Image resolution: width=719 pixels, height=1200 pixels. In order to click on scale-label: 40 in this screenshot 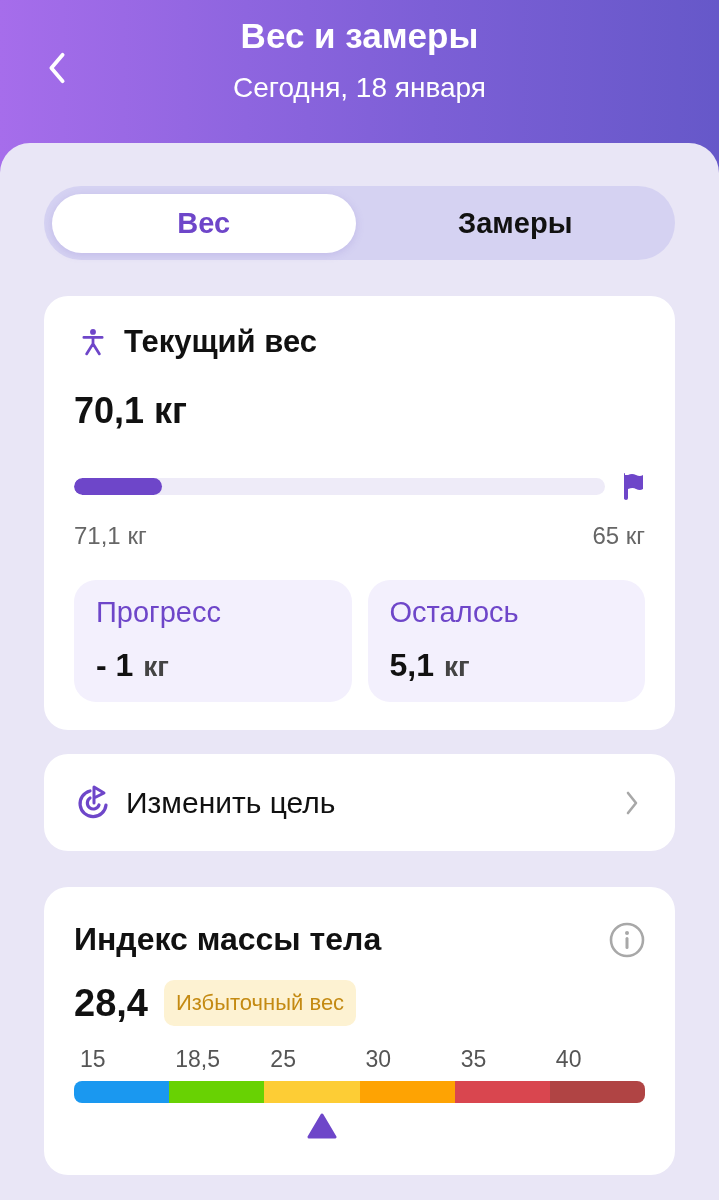, I will do `click(568, 1059)`.